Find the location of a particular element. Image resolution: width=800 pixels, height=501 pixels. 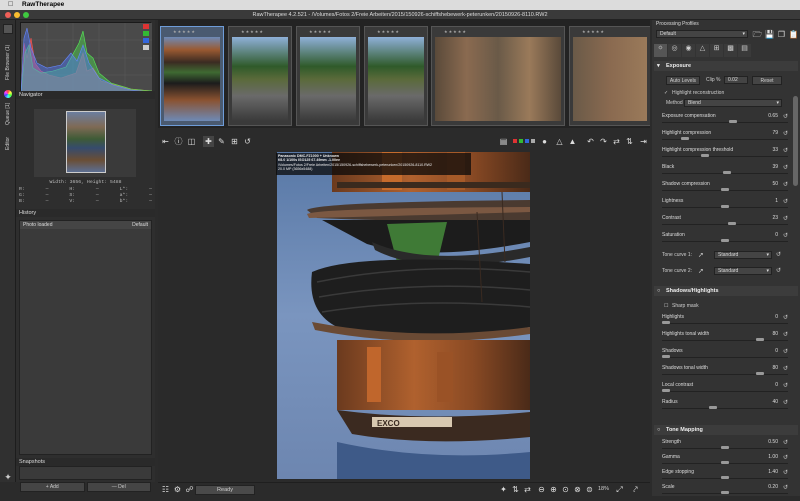

slider-value: 1.00 is located at coordinates (773, 457).